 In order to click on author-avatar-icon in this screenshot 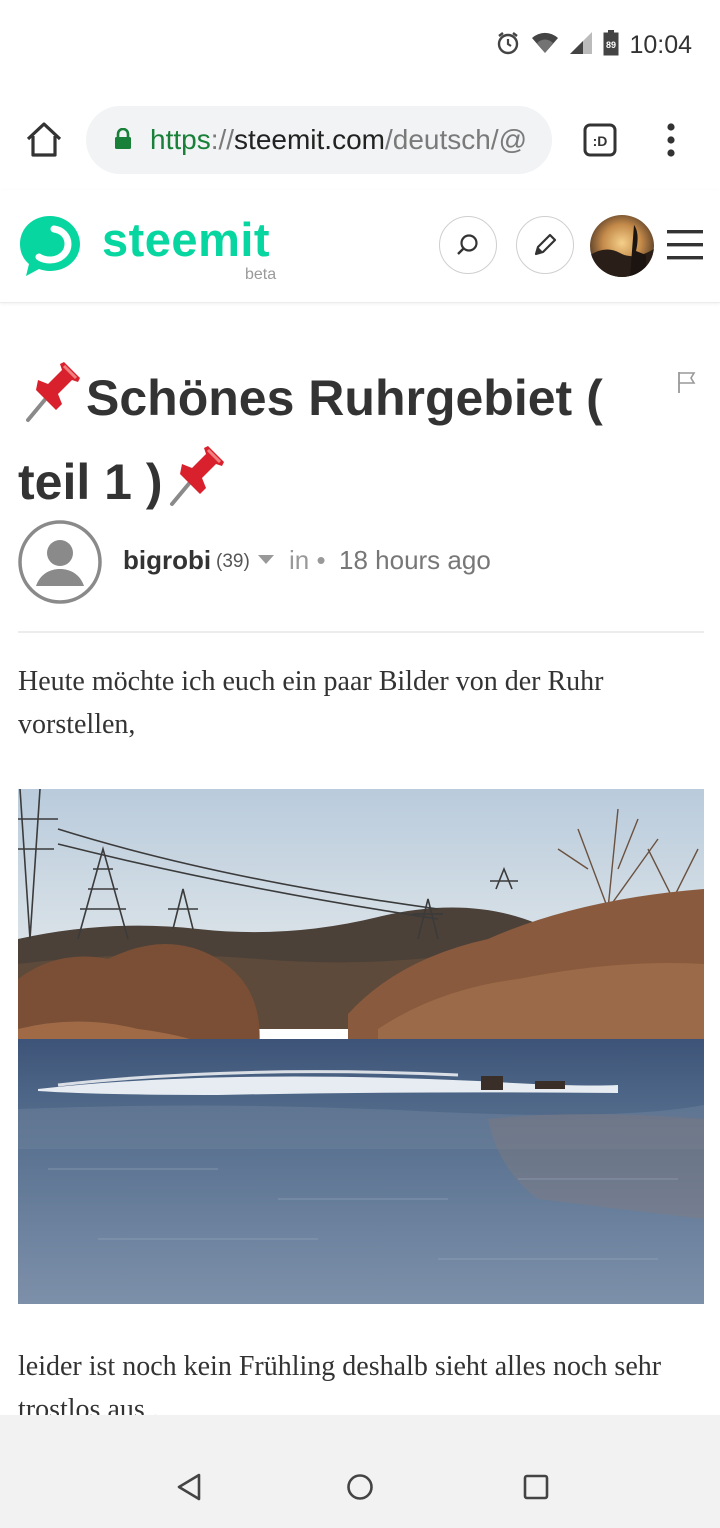, I will do `click(60, 562)`.